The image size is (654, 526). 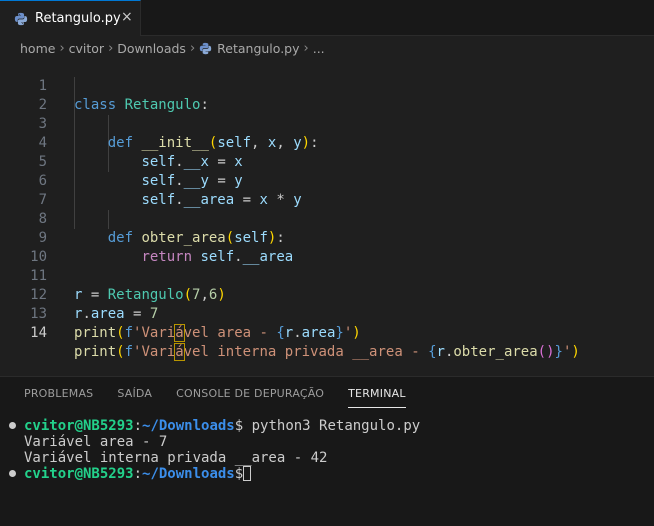 I want to click on tab-label: Retangulo.py, so click(x=78, y=18).